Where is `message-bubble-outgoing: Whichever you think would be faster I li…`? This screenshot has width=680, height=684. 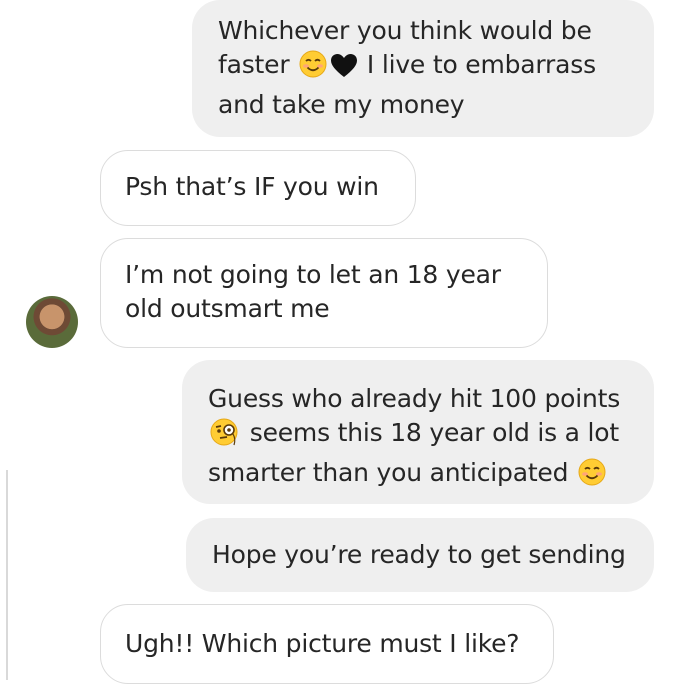
message-bubble-outgoing: Whichever you think would be faster I li… is located at coordinates (423, 68).